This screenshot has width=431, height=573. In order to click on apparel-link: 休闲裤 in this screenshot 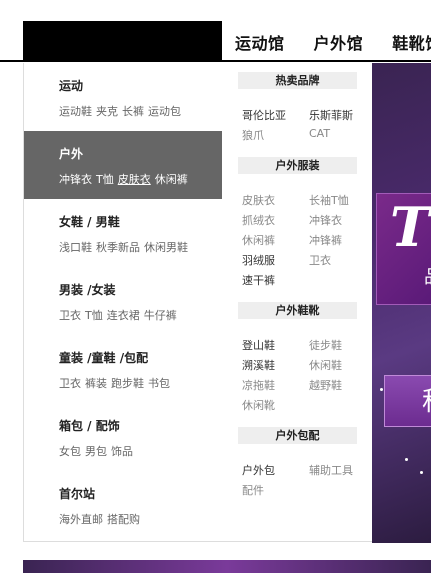, I will do `click(258, 240)`.